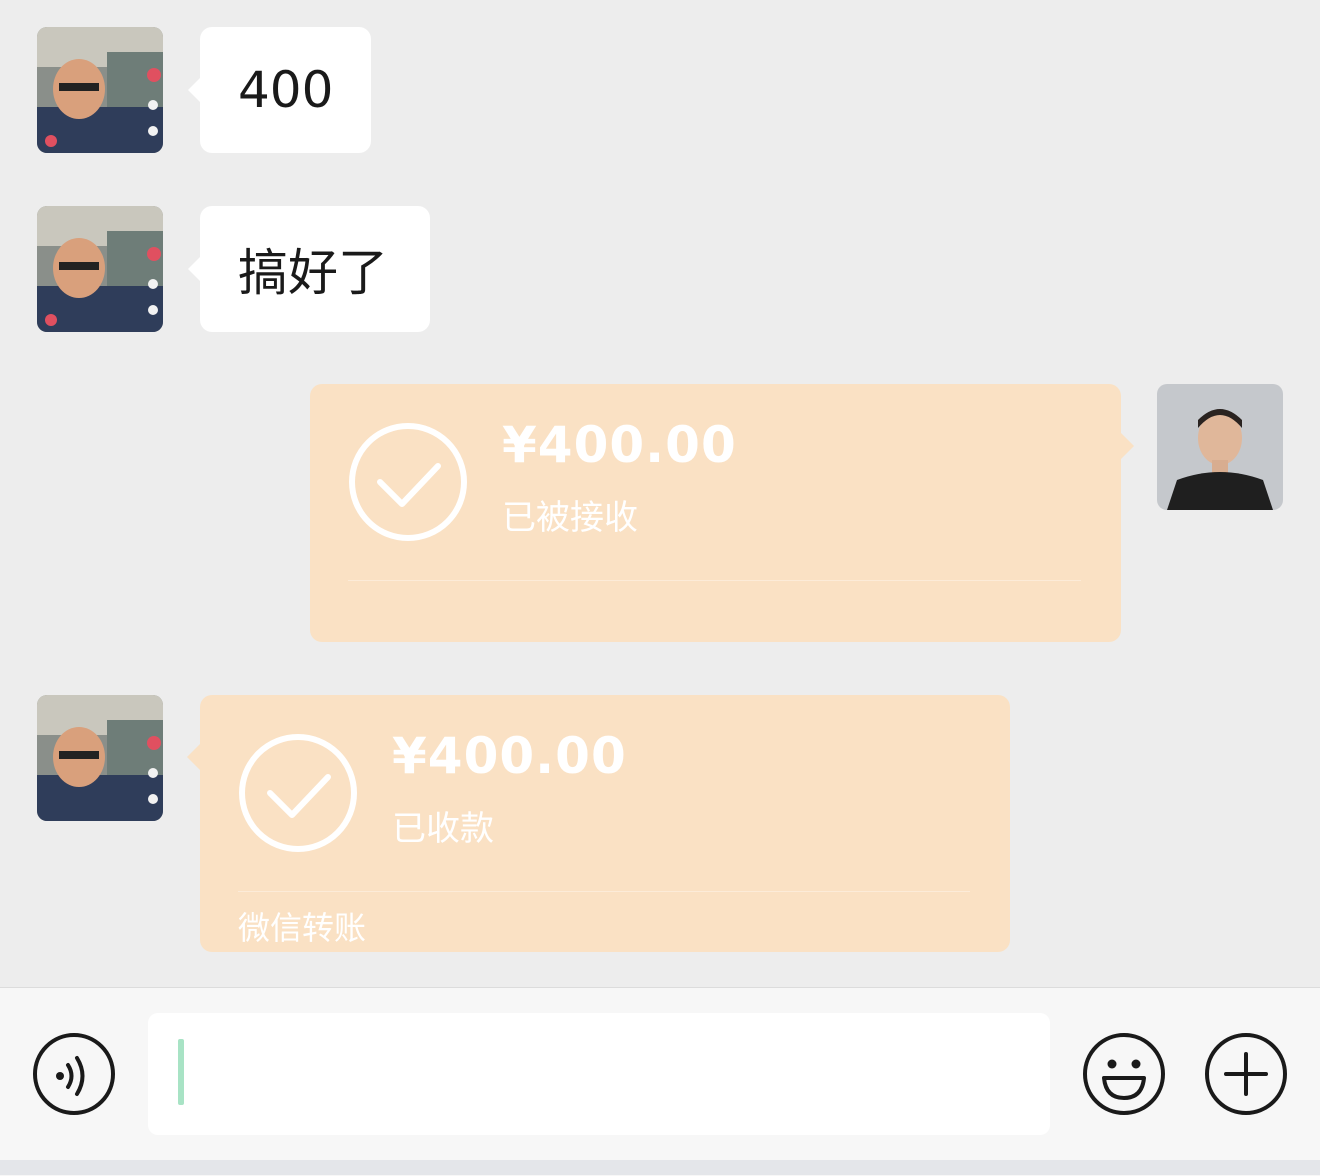  Describe the element at coordinates (286, 90) in the screenshot. I see `message-text: 400` at that location.